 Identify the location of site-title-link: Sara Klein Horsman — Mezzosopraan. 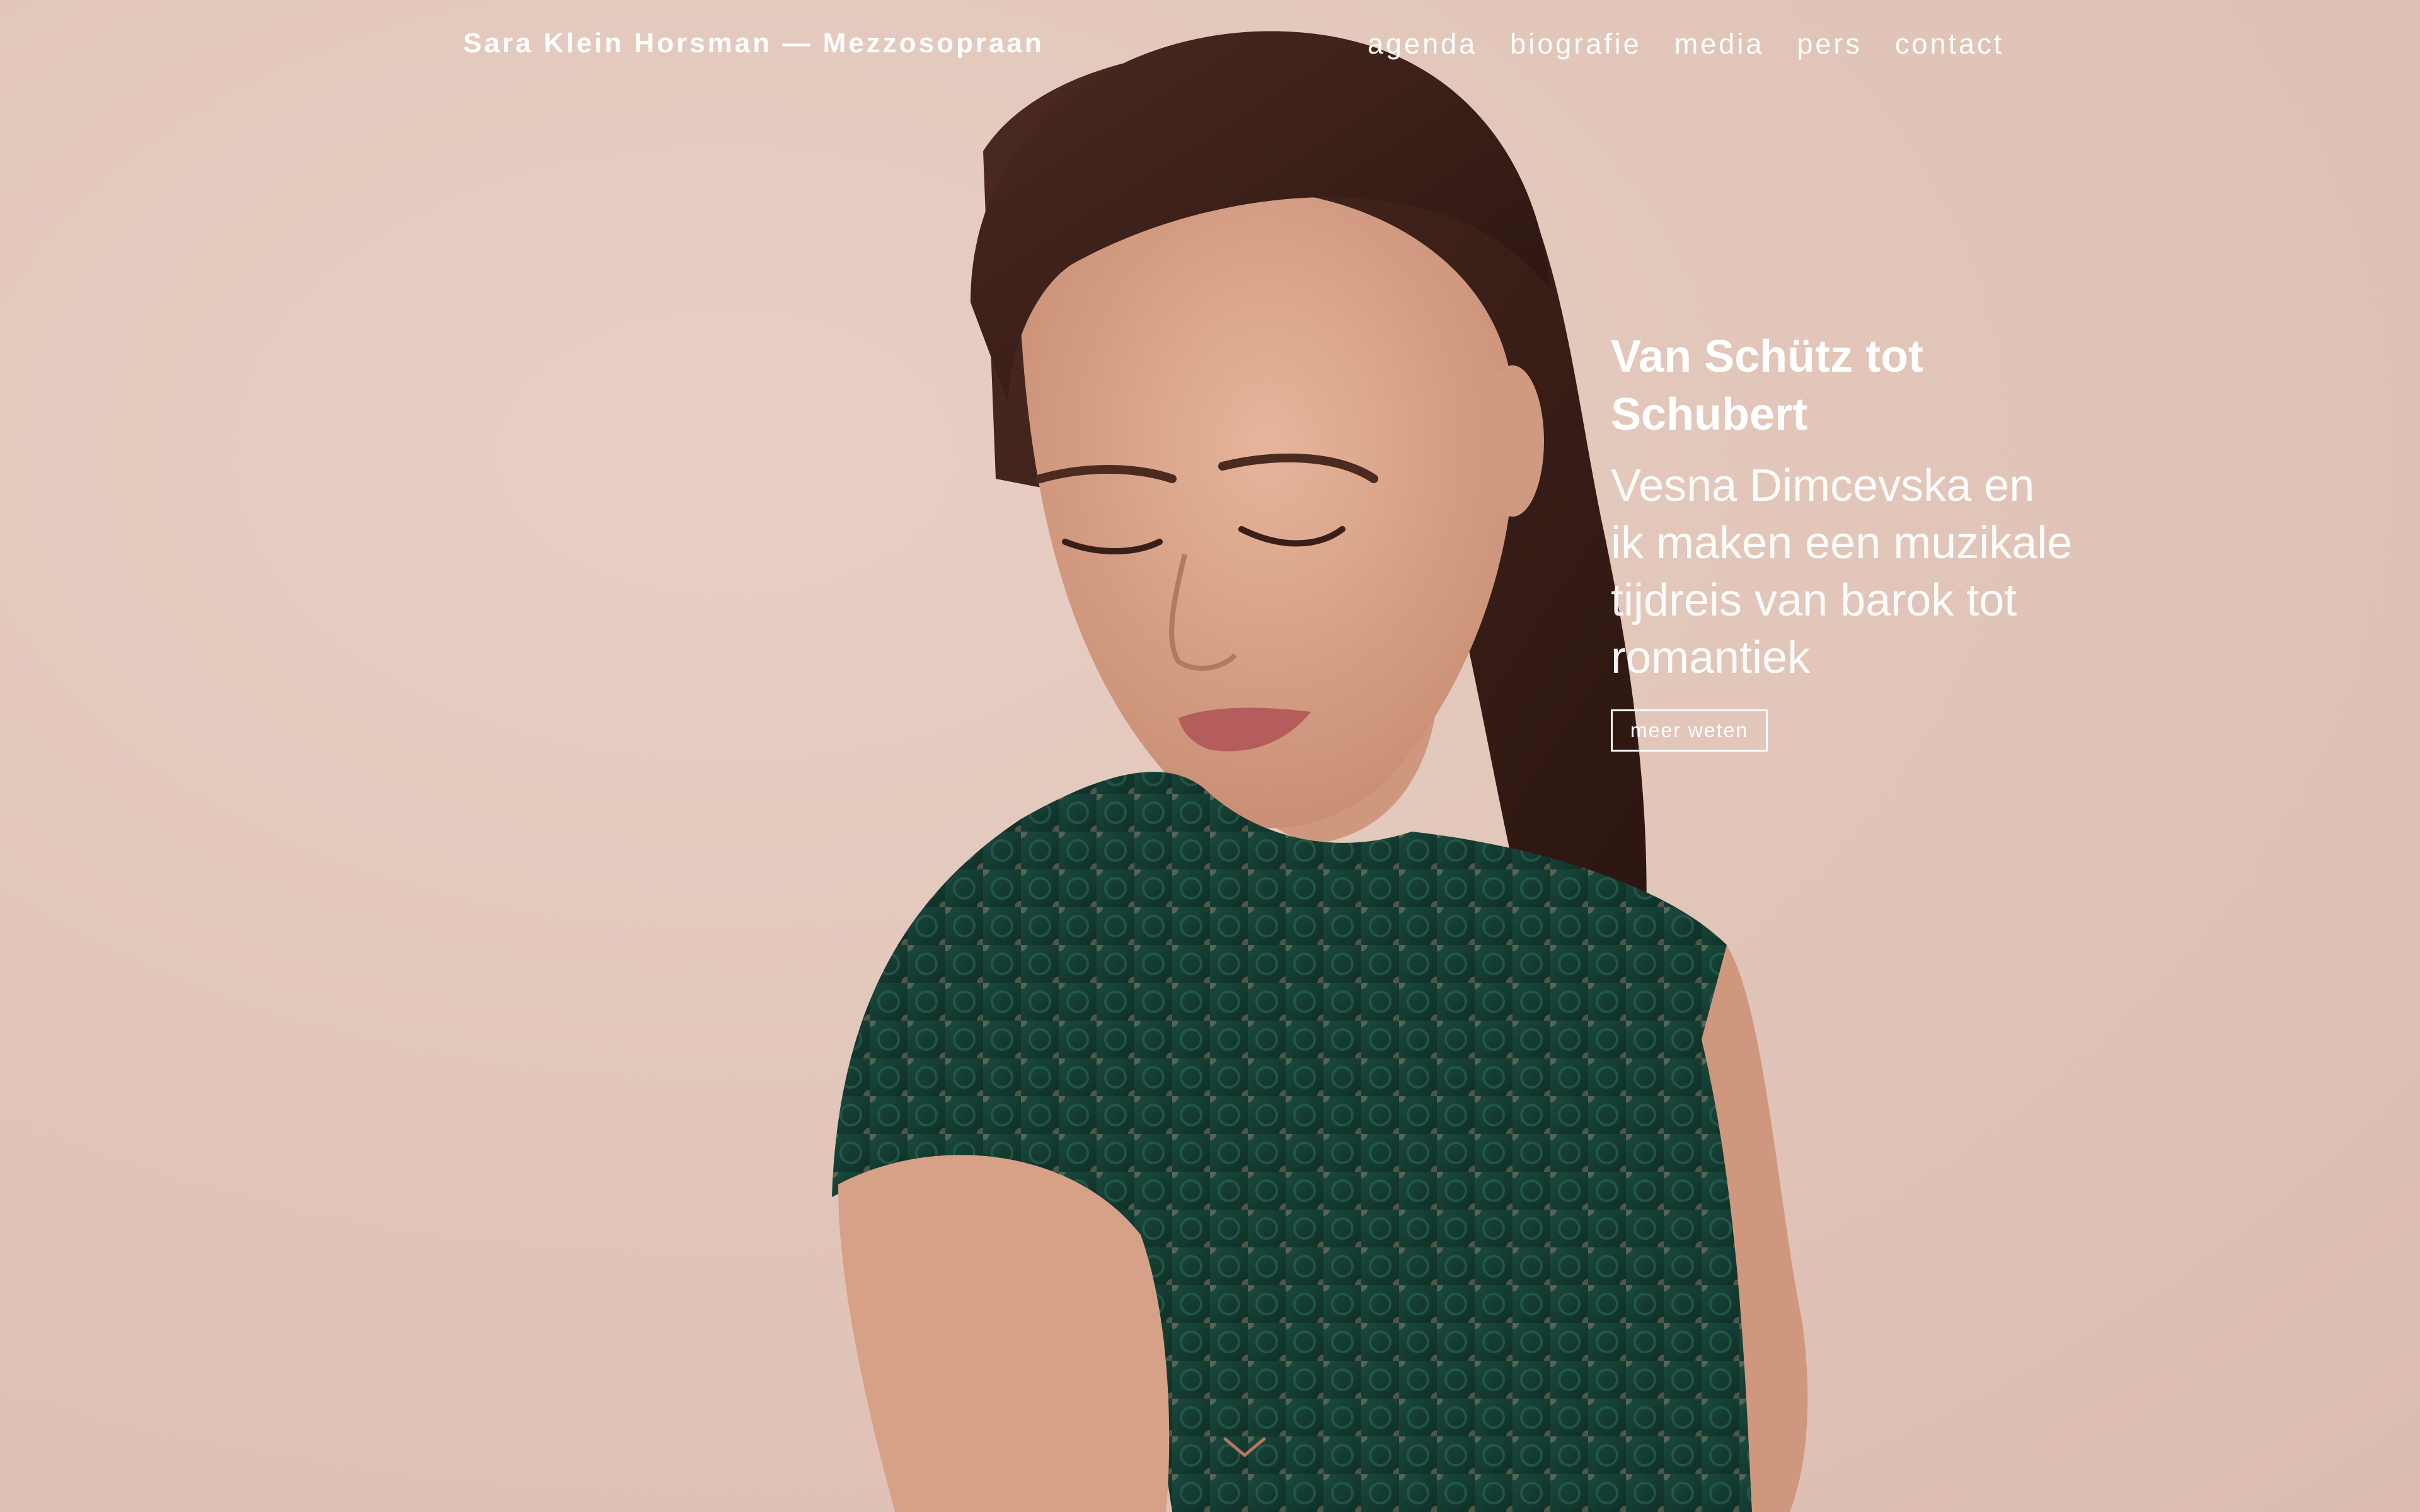
(754, 43).